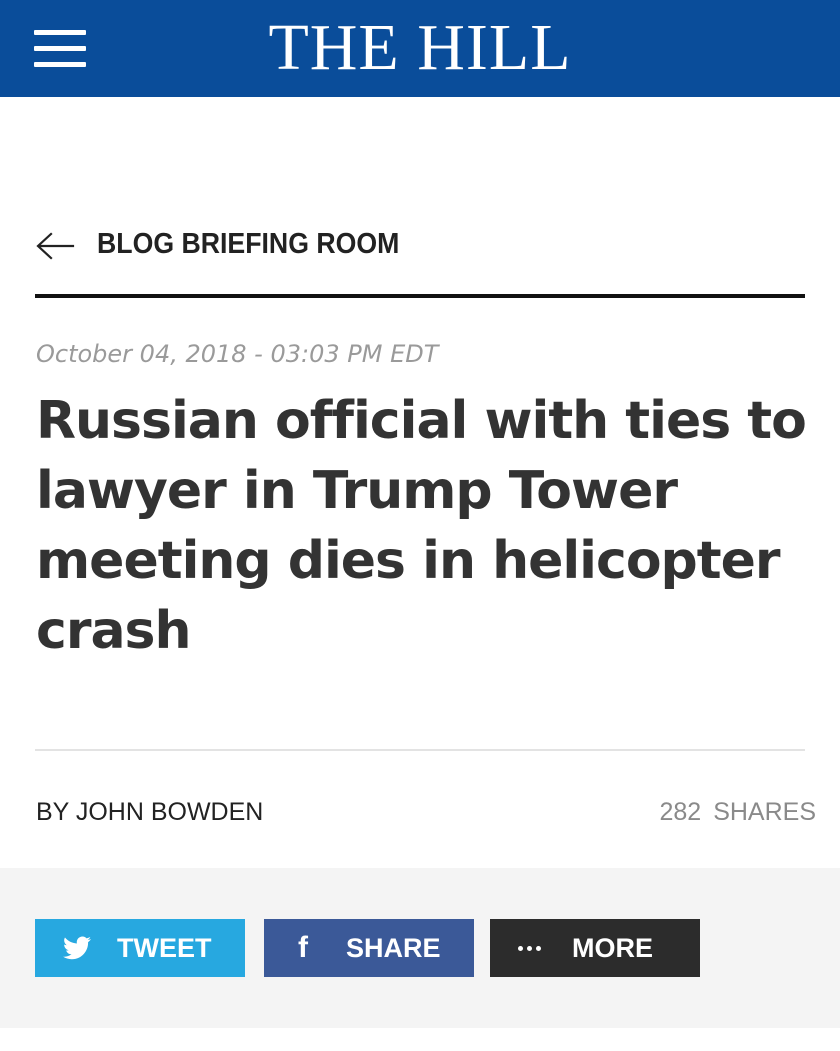  What do you see at coordinates (764, 812) in the screenshot?
I see `share-count-label: SHARES` at bounding box center [764, 812].